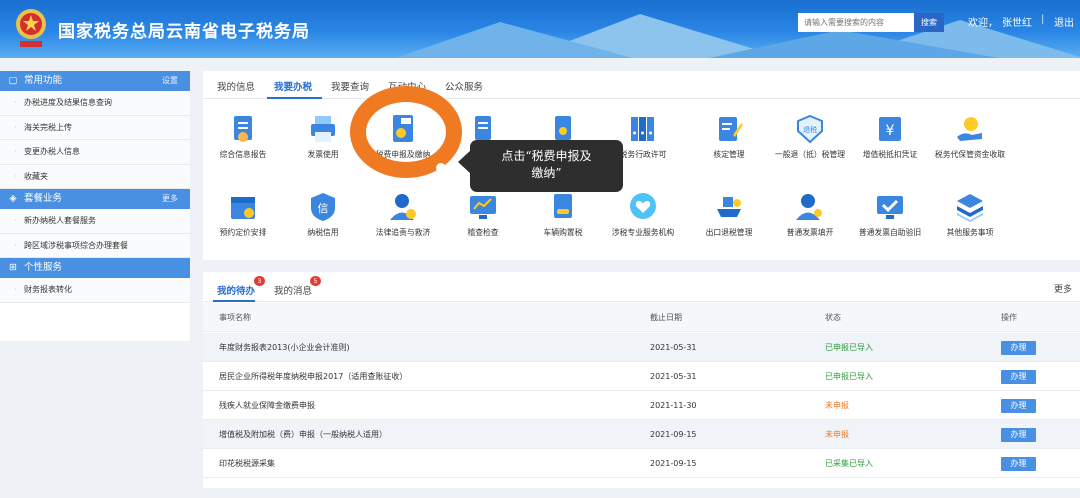 This screenshot has width=1080, height=498. I want to click on service-vat-voucher: ¥ 增值税抵扣凭证, so click(890, 136).